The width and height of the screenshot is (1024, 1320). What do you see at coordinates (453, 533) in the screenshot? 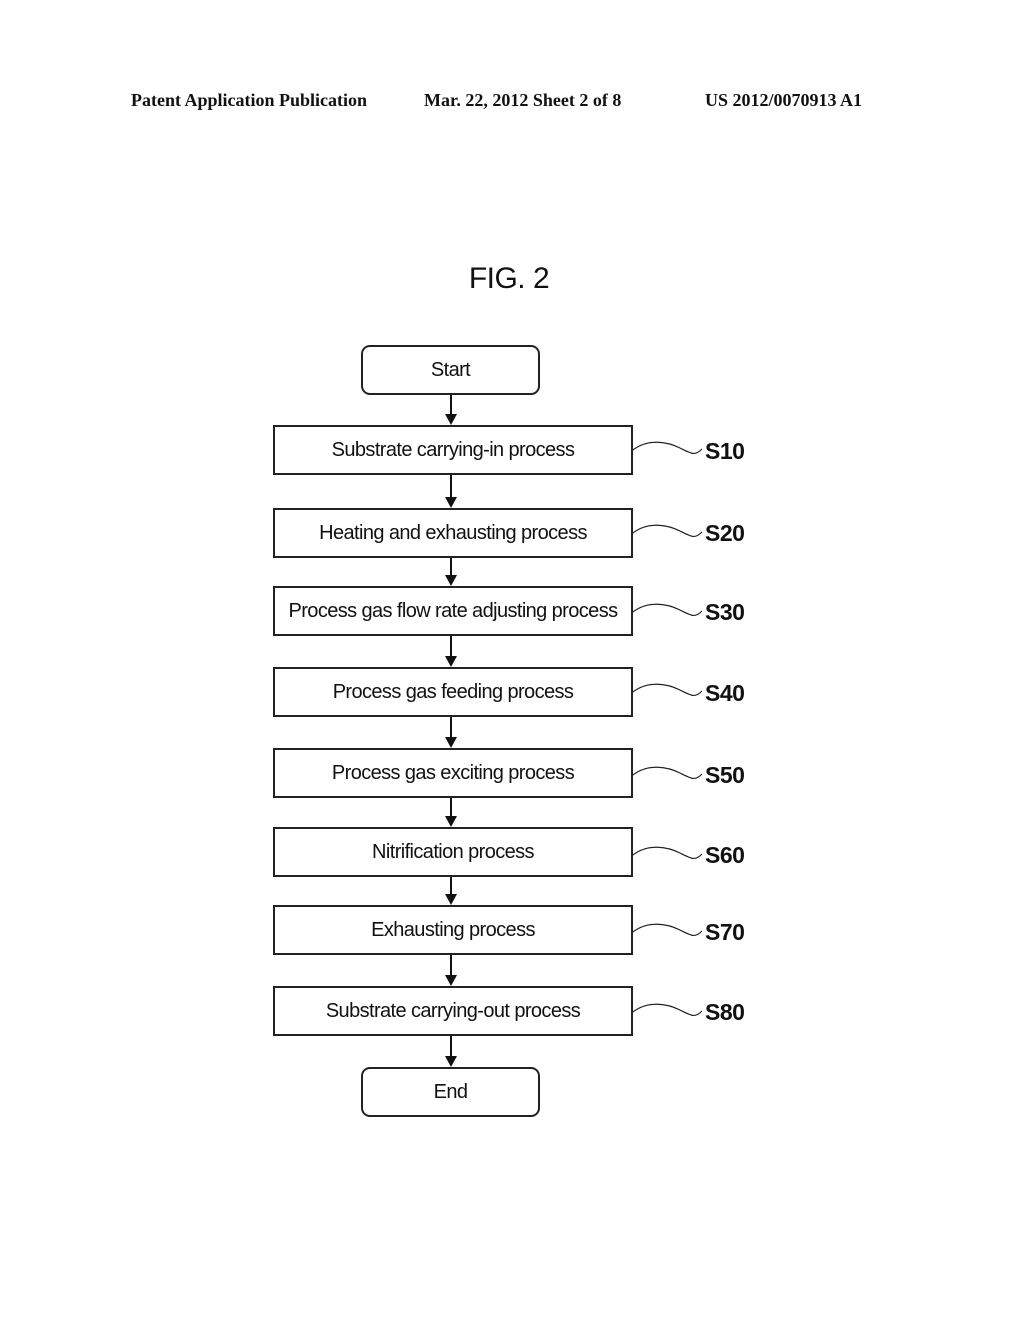
I see `step-box-s20: Heating and exhausting process` at bounding box center [453, 533].